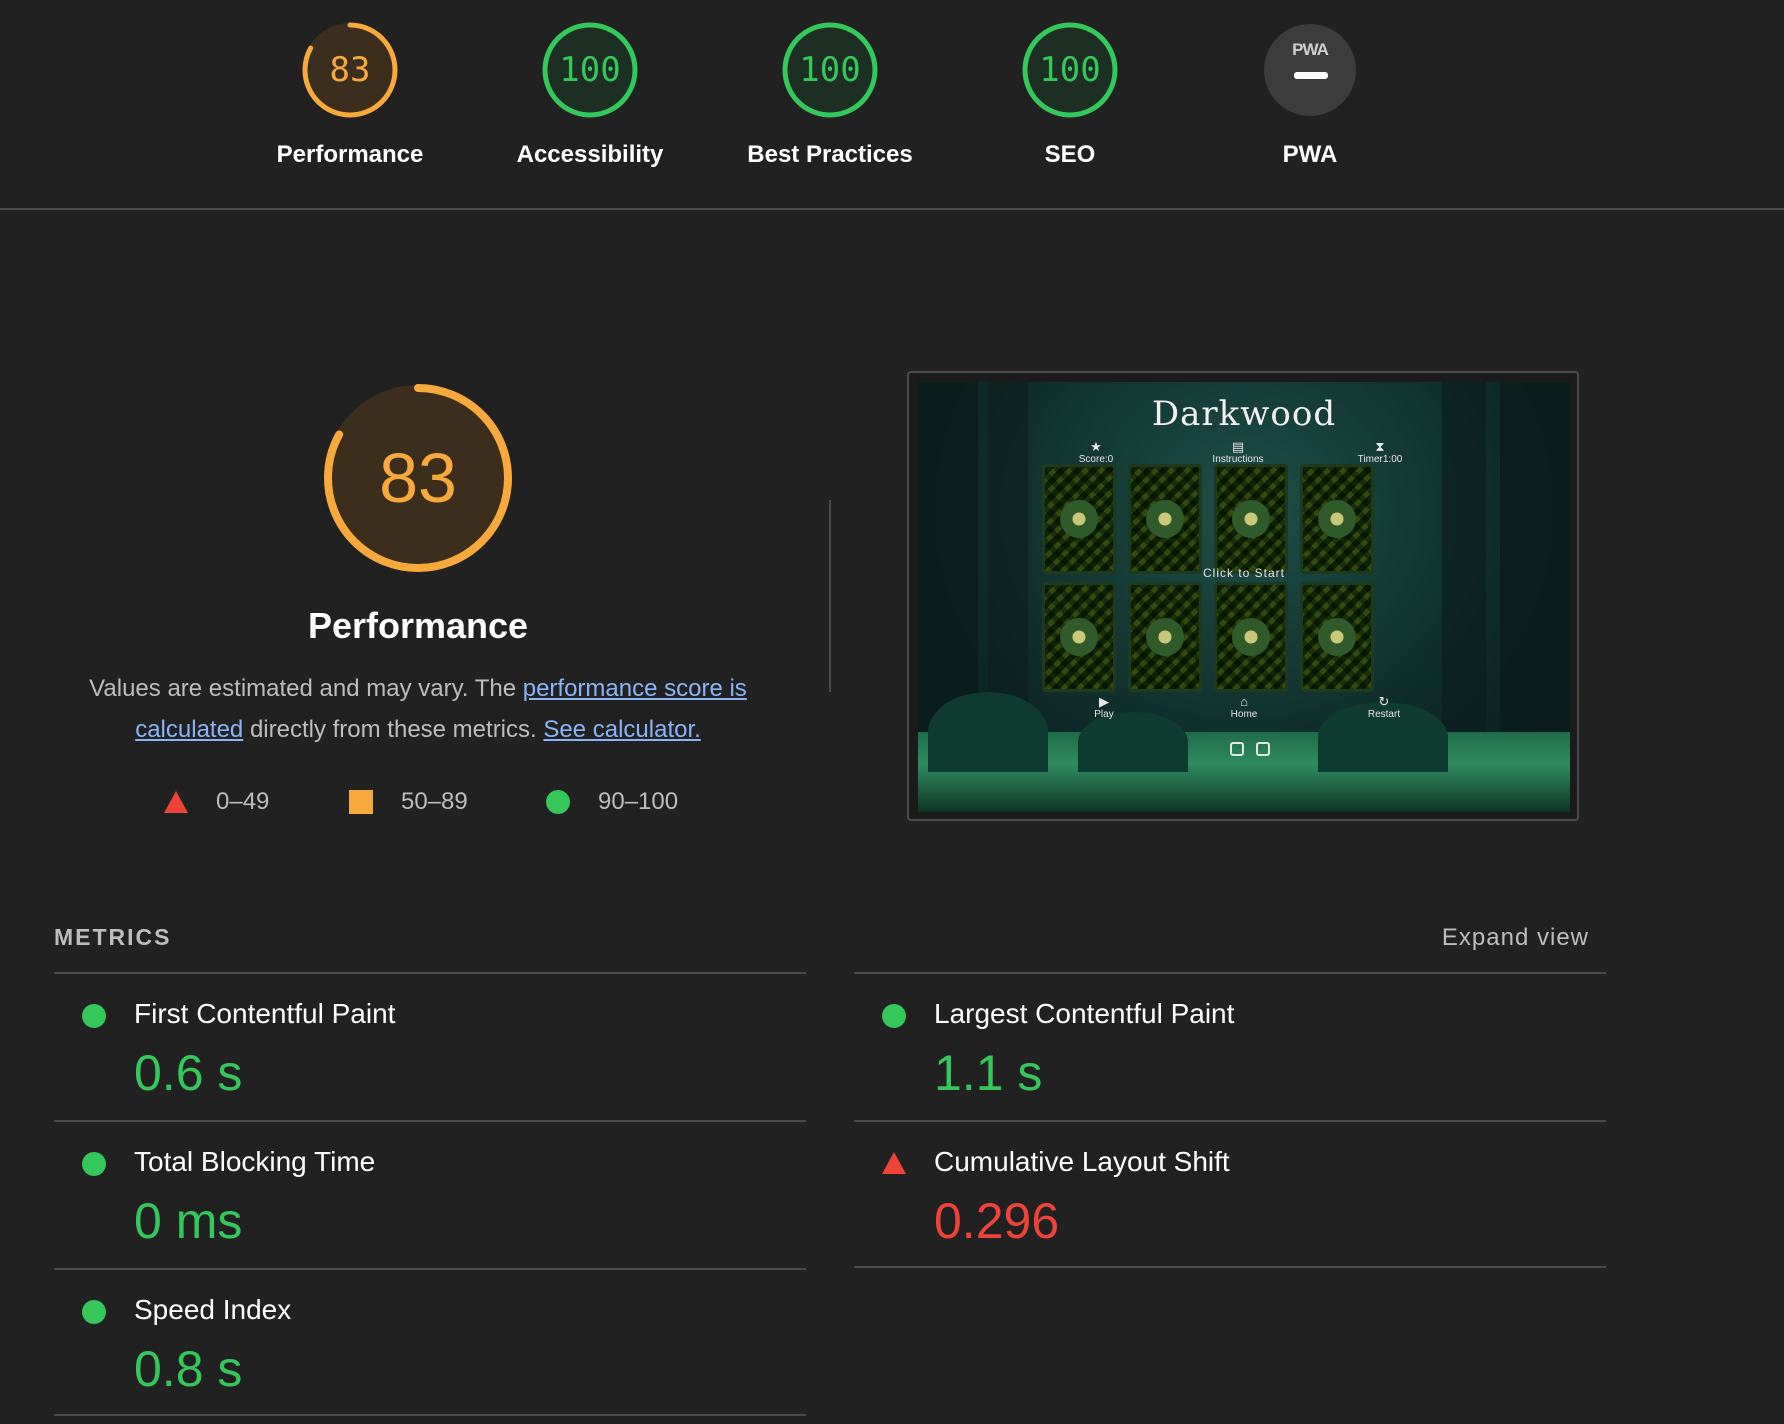 The image size is (1784, 1424). I want to click on hud-timer: ⧗ Timer1:00, so click(1380, 452).